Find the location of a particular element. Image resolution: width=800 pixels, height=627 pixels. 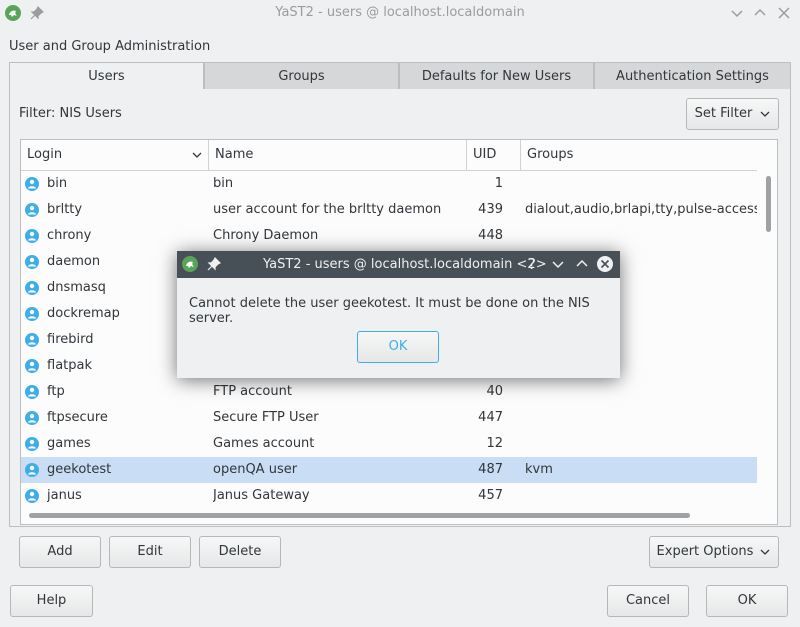

column-header-uid: UID is located at coordinates (494, 155).